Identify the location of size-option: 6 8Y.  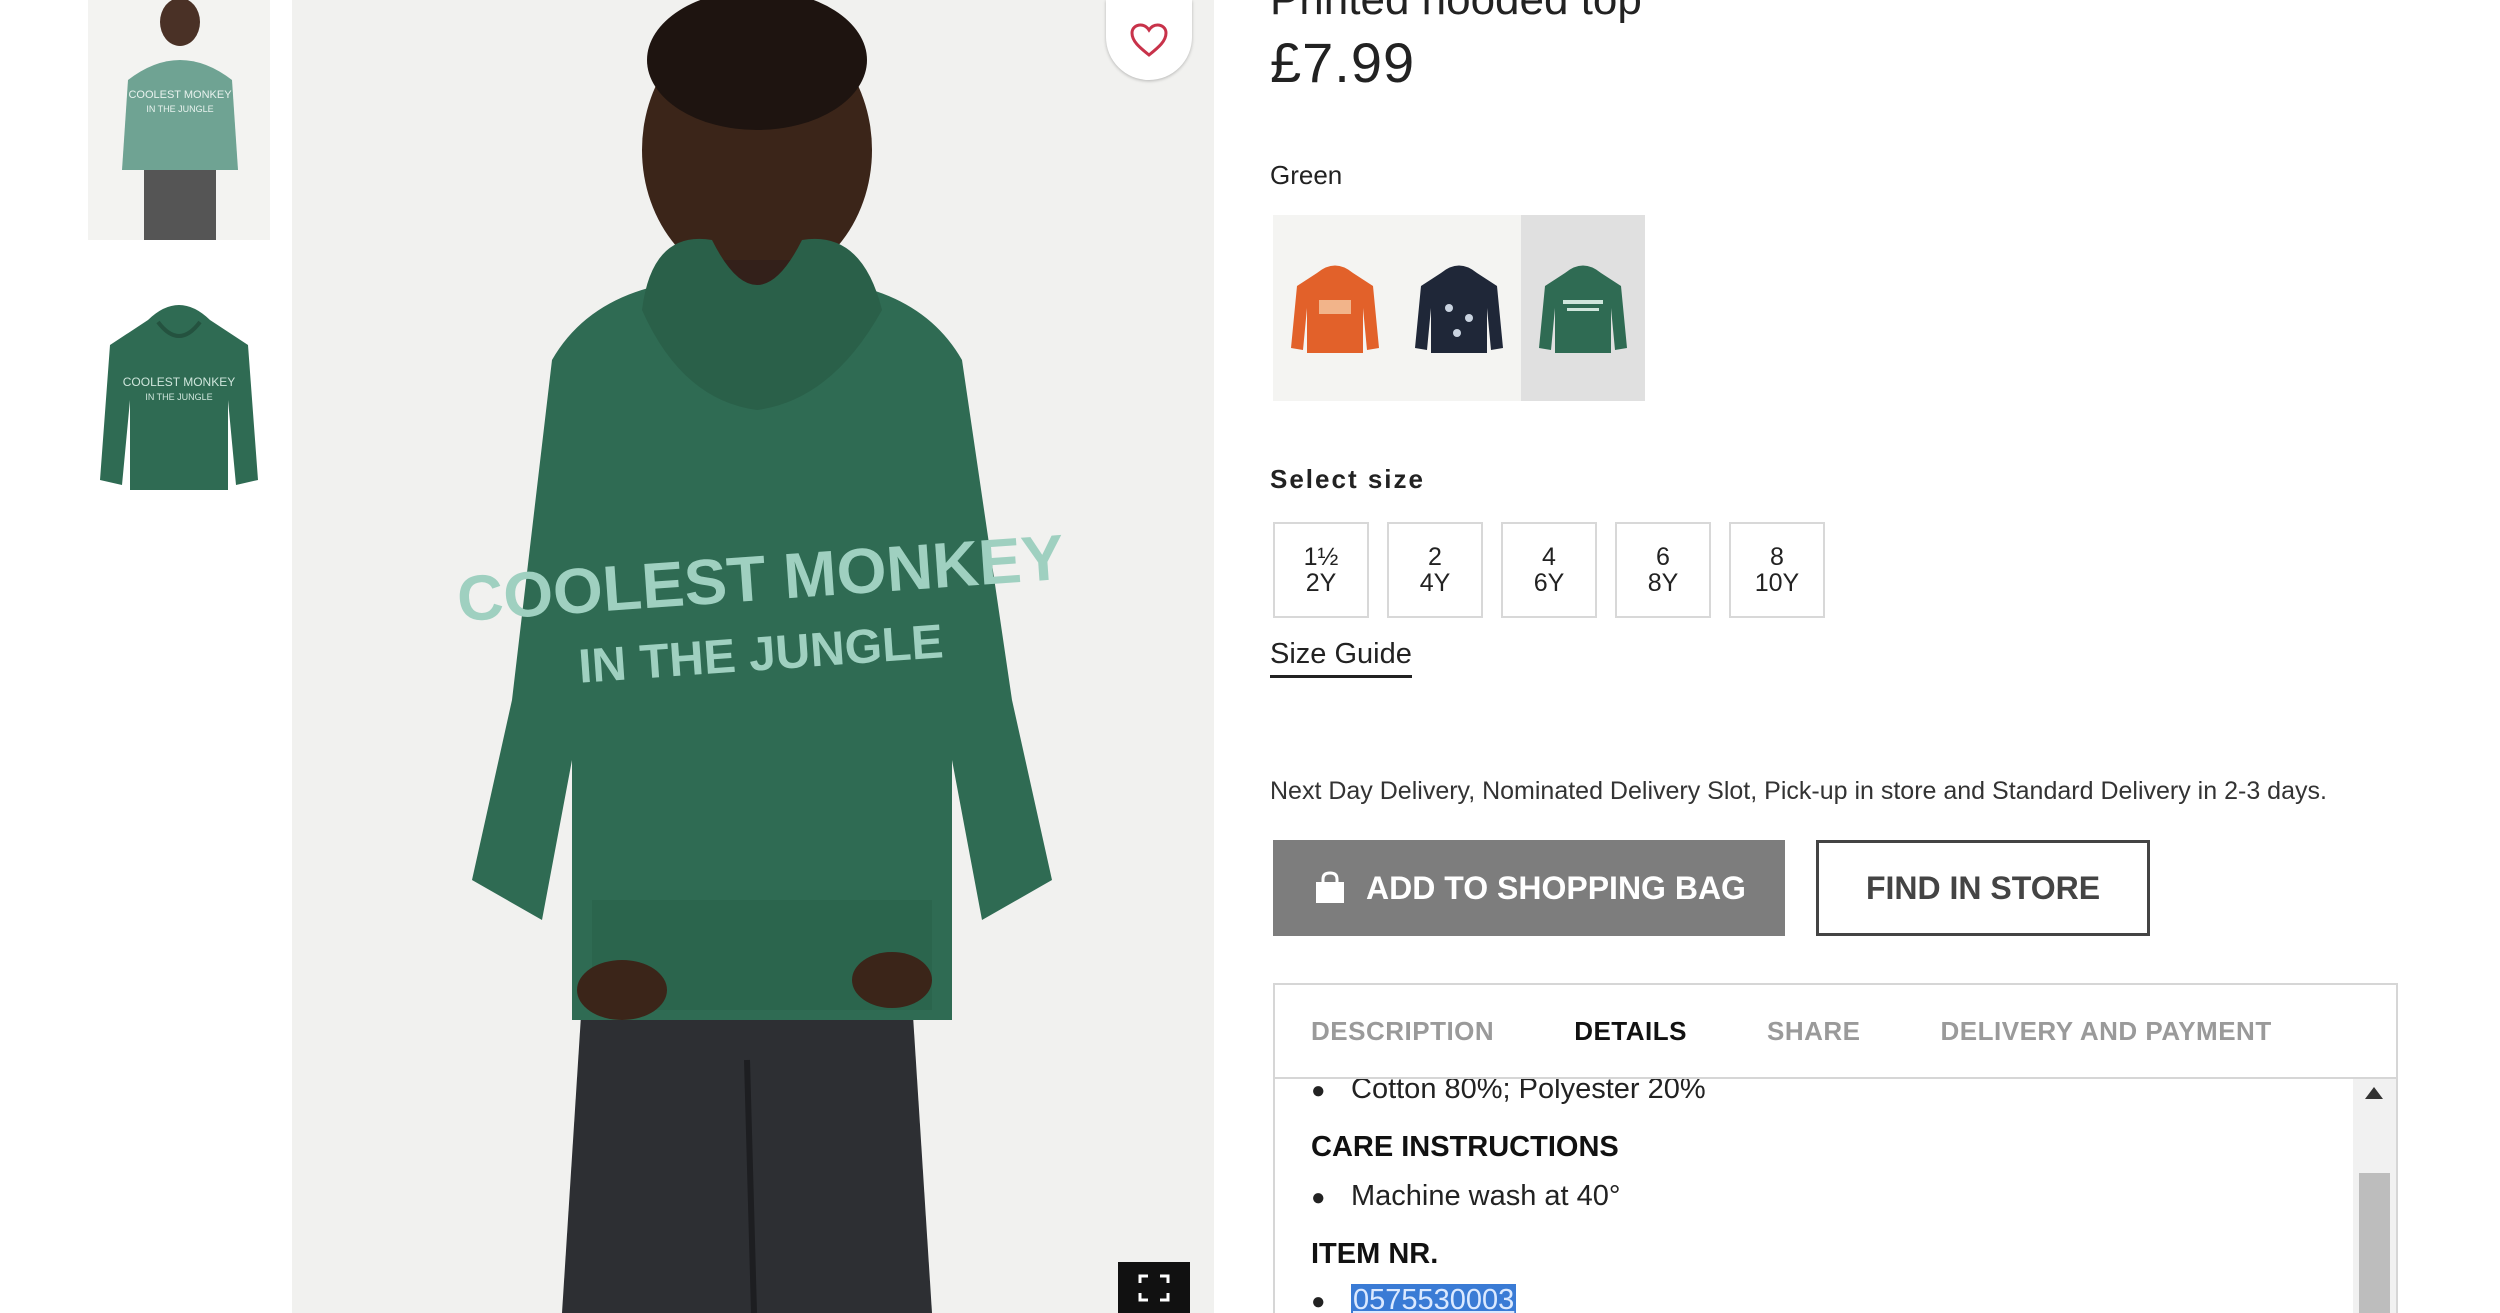
(1663, 570).